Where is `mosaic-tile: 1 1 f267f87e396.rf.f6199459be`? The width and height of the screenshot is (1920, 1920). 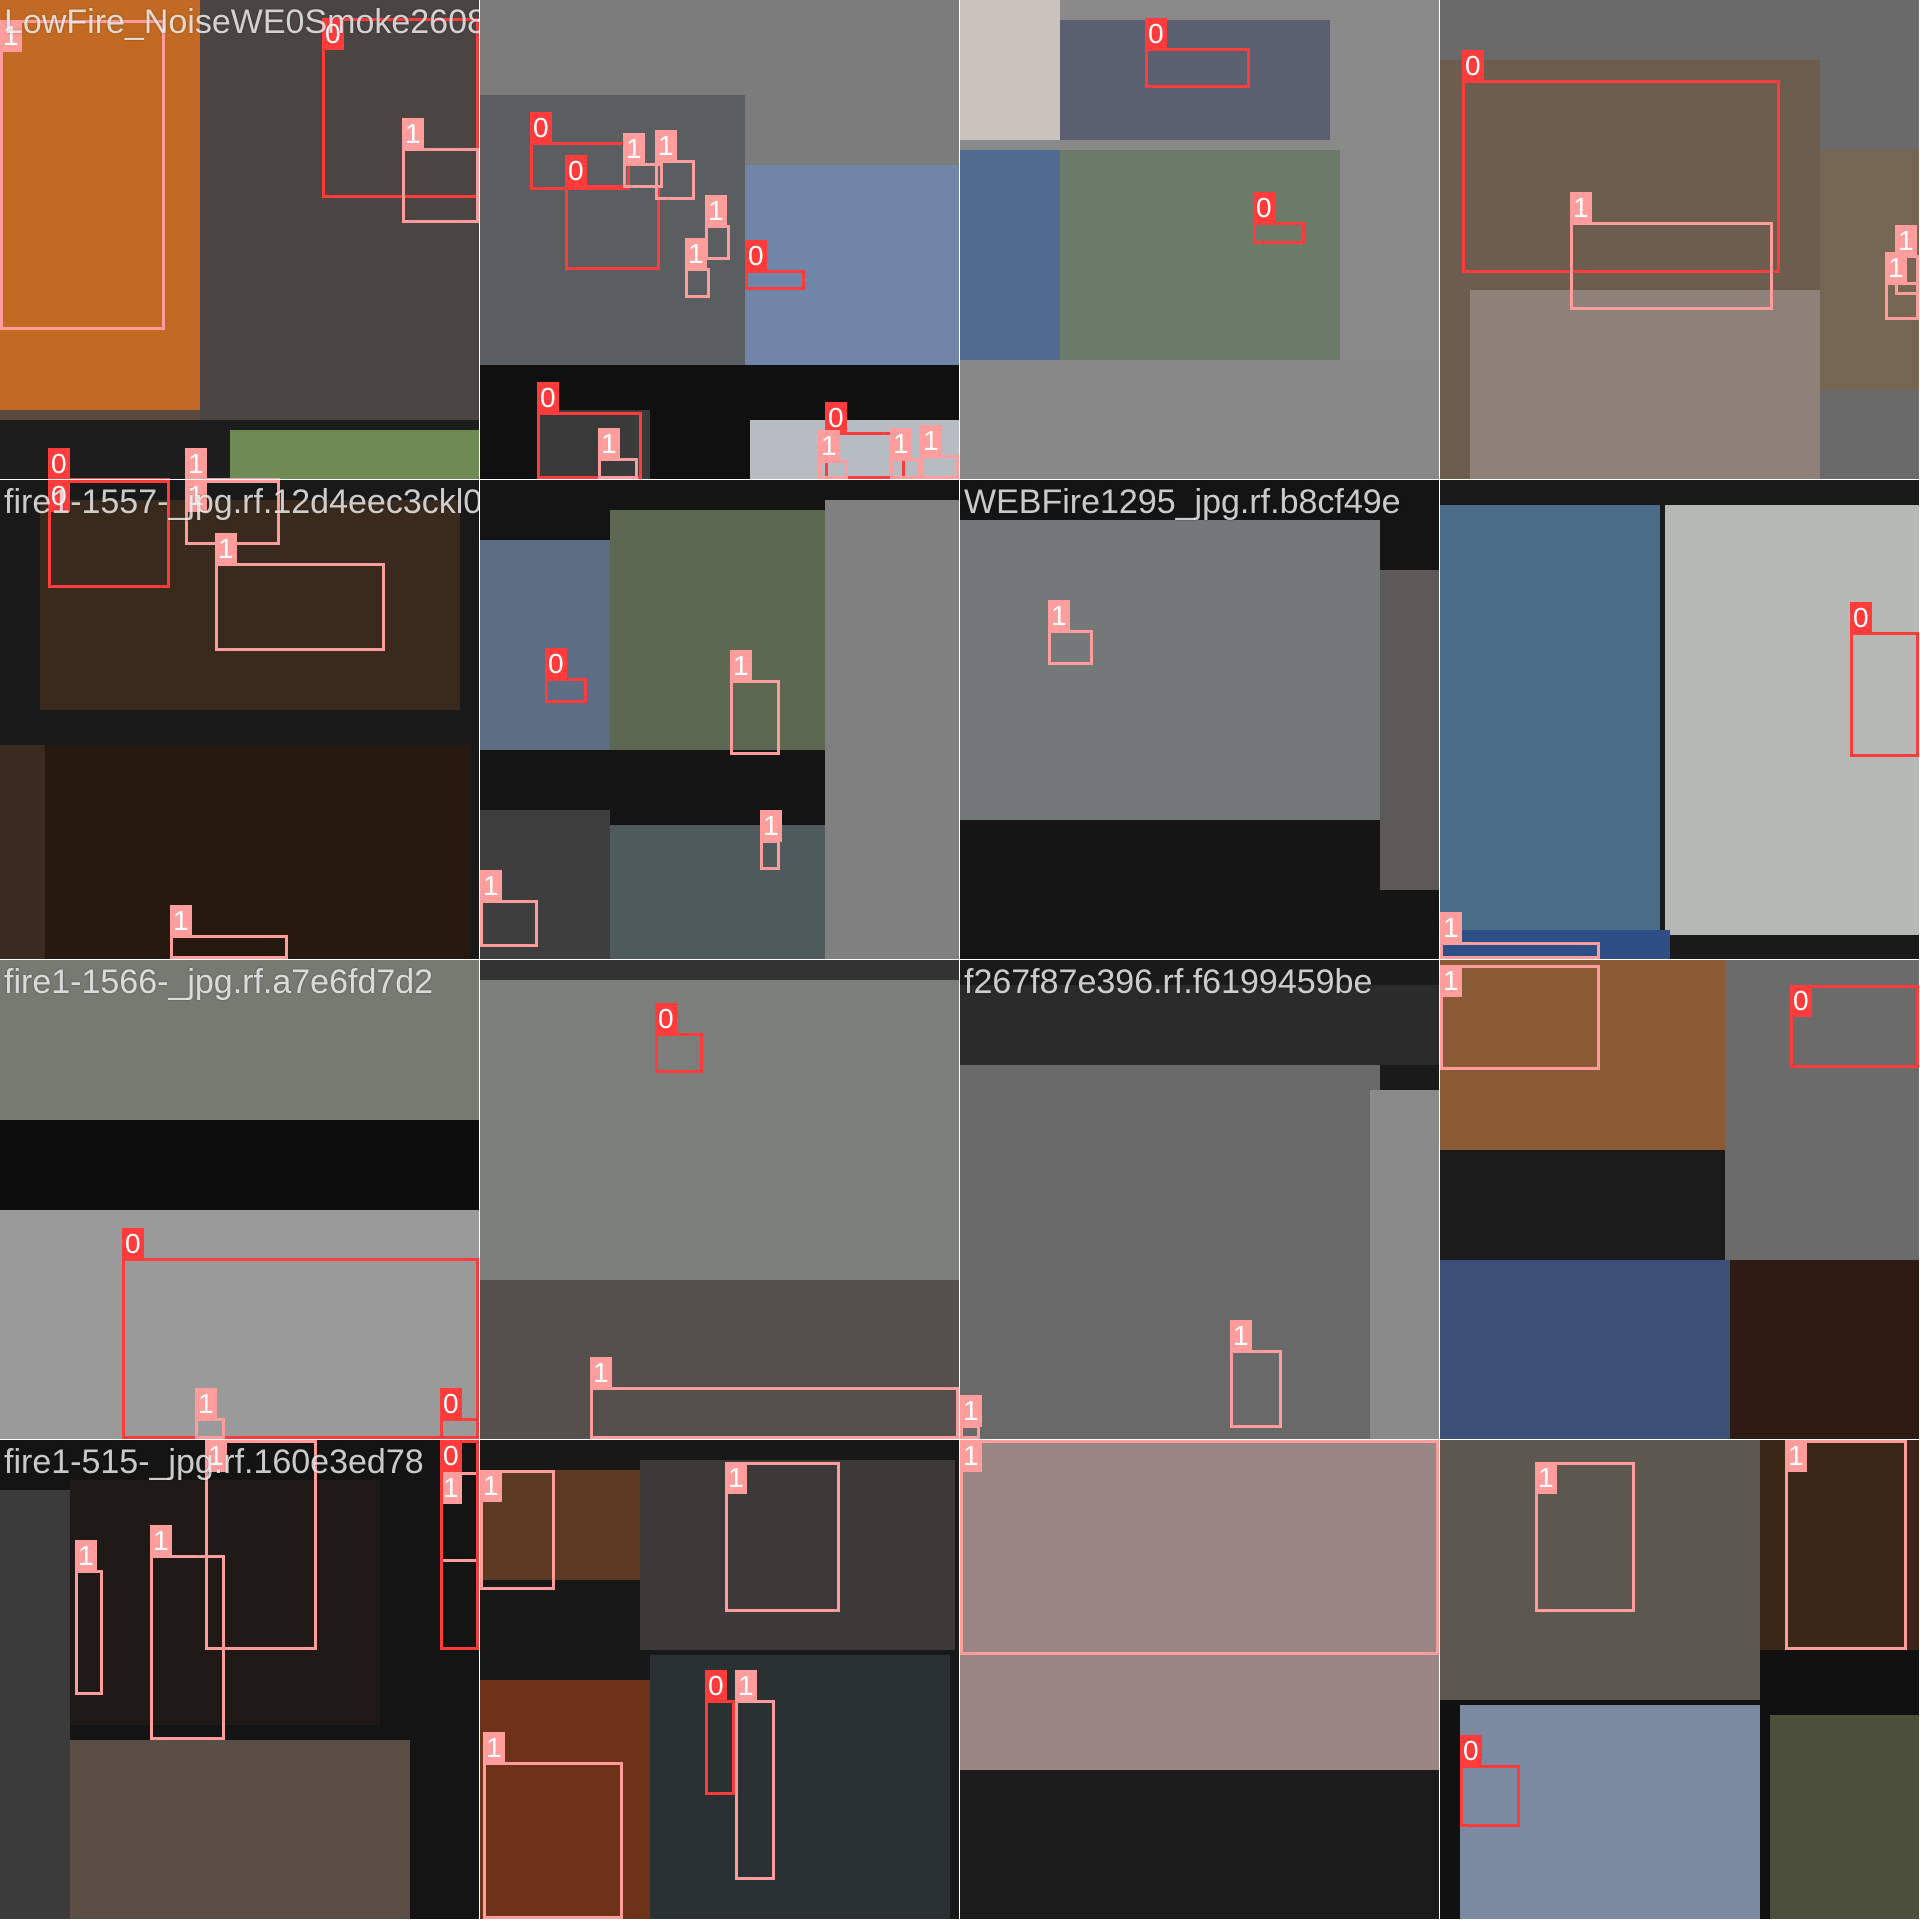 mosaic-tile: 1 1 f267f87e396.rf.f6199459be is located at coordinates (1199, 1199).